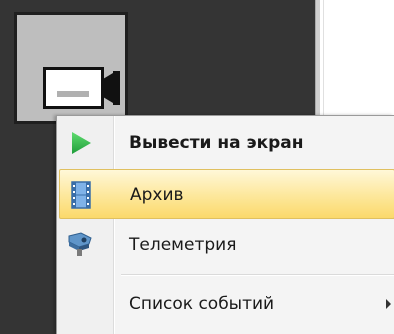  I want to click on menu-item-event-list: Список событий, so click(226, 304).